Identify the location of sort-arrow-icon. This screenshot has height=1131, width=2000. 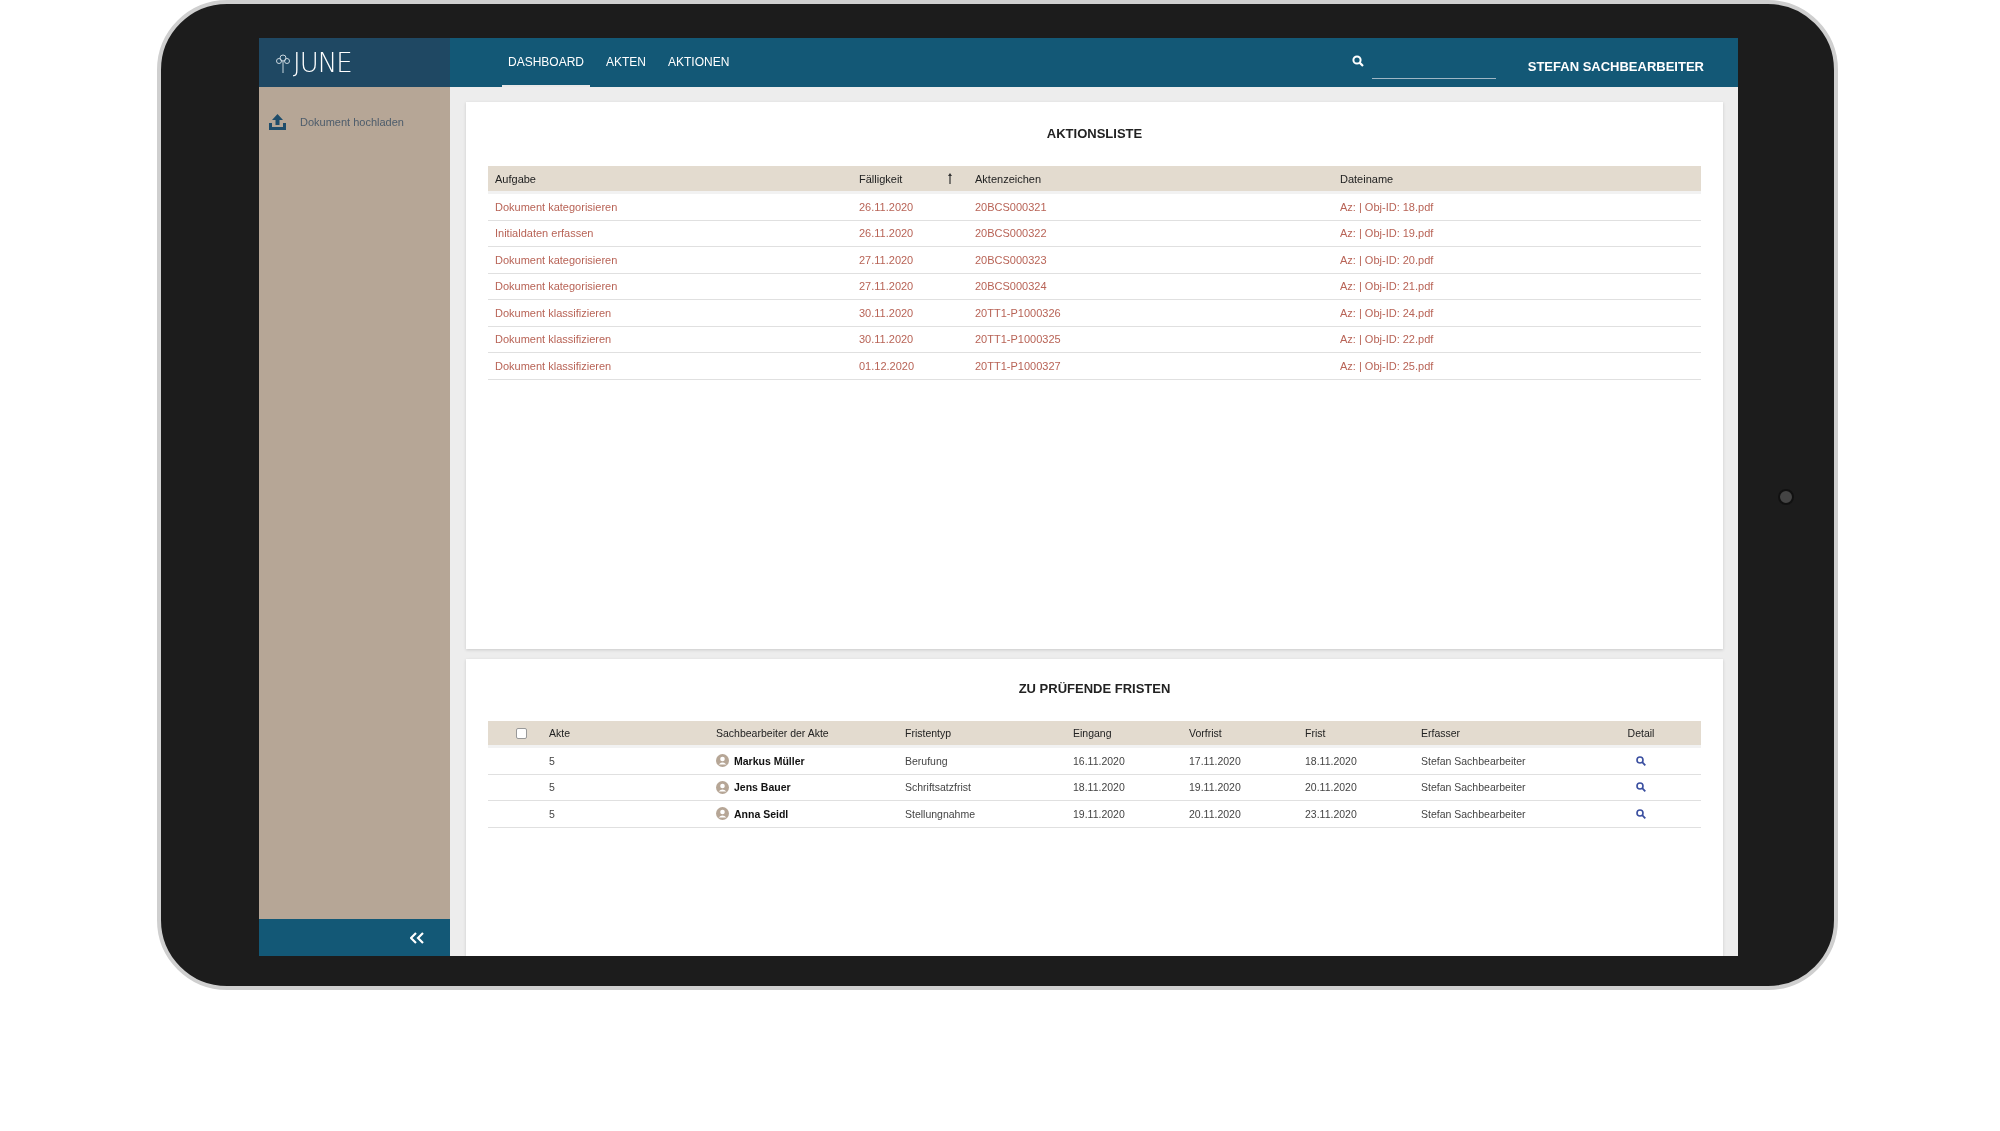
(950, 178).